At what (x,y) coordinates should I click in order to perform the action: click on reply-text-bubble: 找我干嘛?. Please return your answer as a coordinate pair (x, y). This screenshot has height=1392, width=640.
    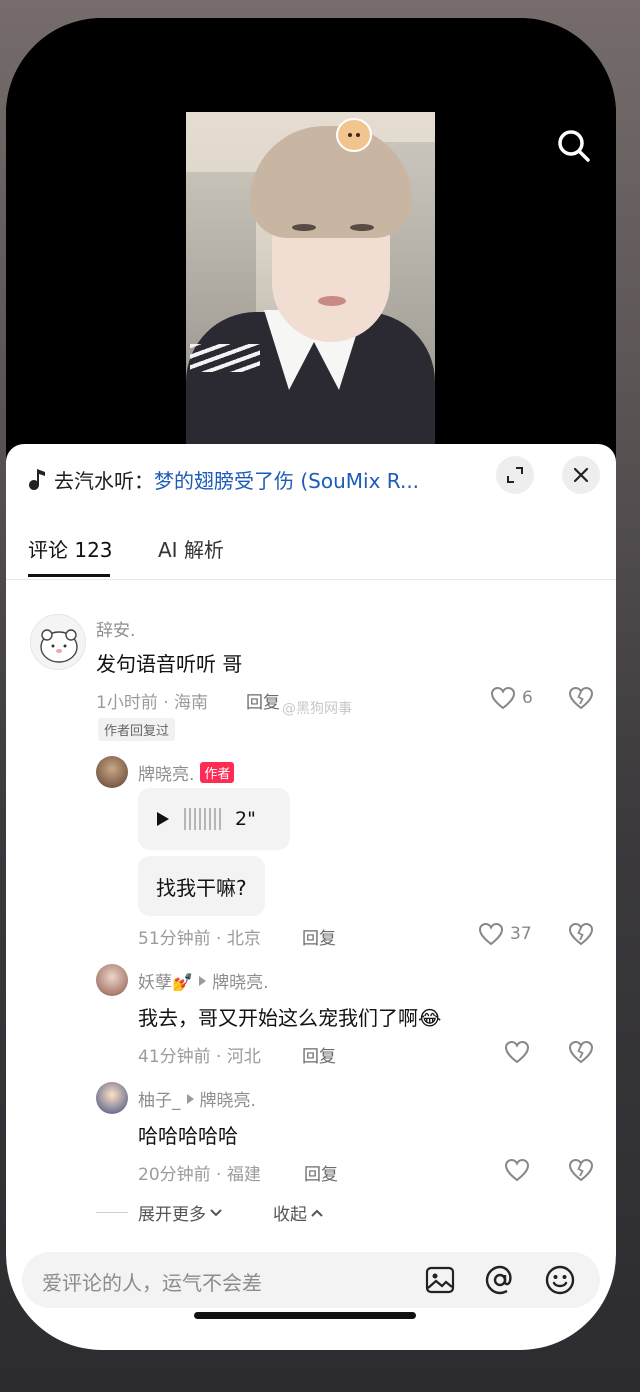
    Looking at the image, I should click on (201, 886).